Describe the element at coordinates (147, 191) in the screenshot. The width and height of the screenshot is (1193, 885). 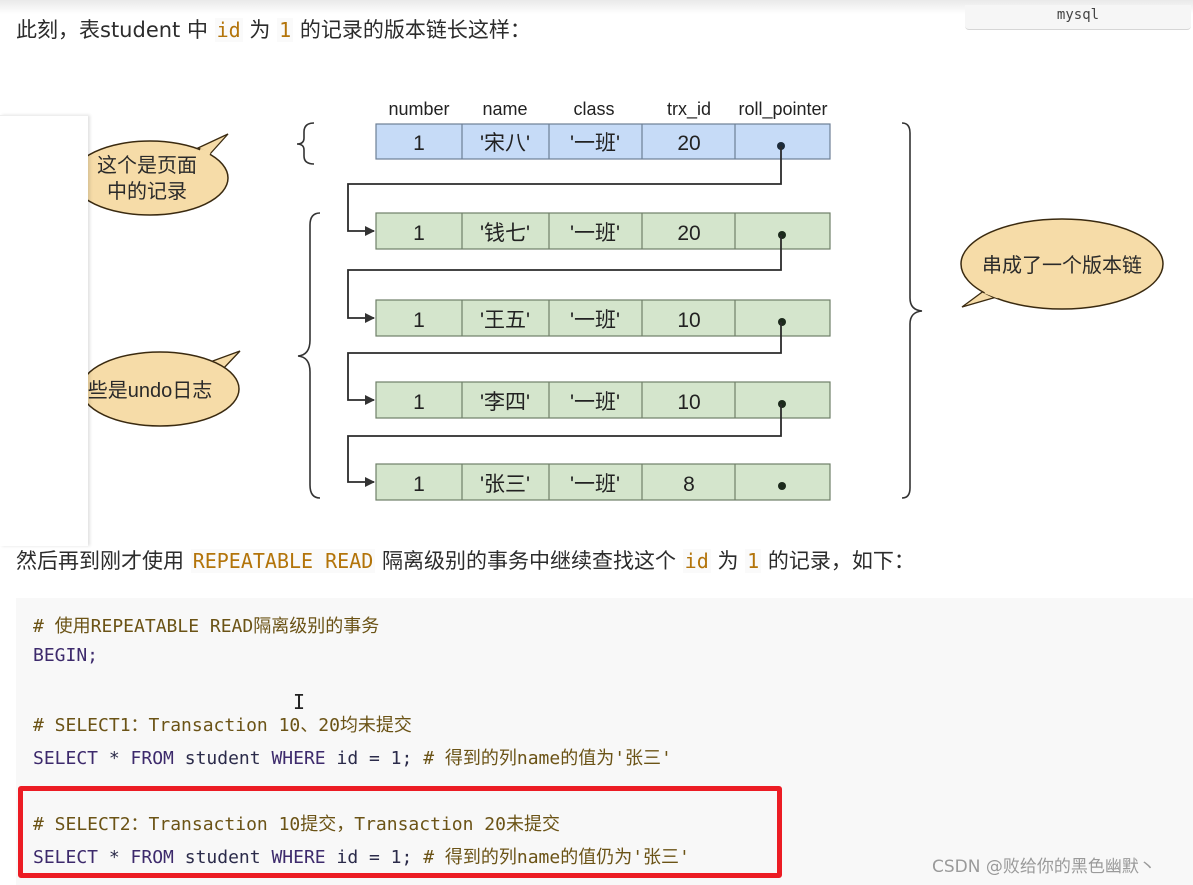
I see `callout-text: 中的记录` at that location.